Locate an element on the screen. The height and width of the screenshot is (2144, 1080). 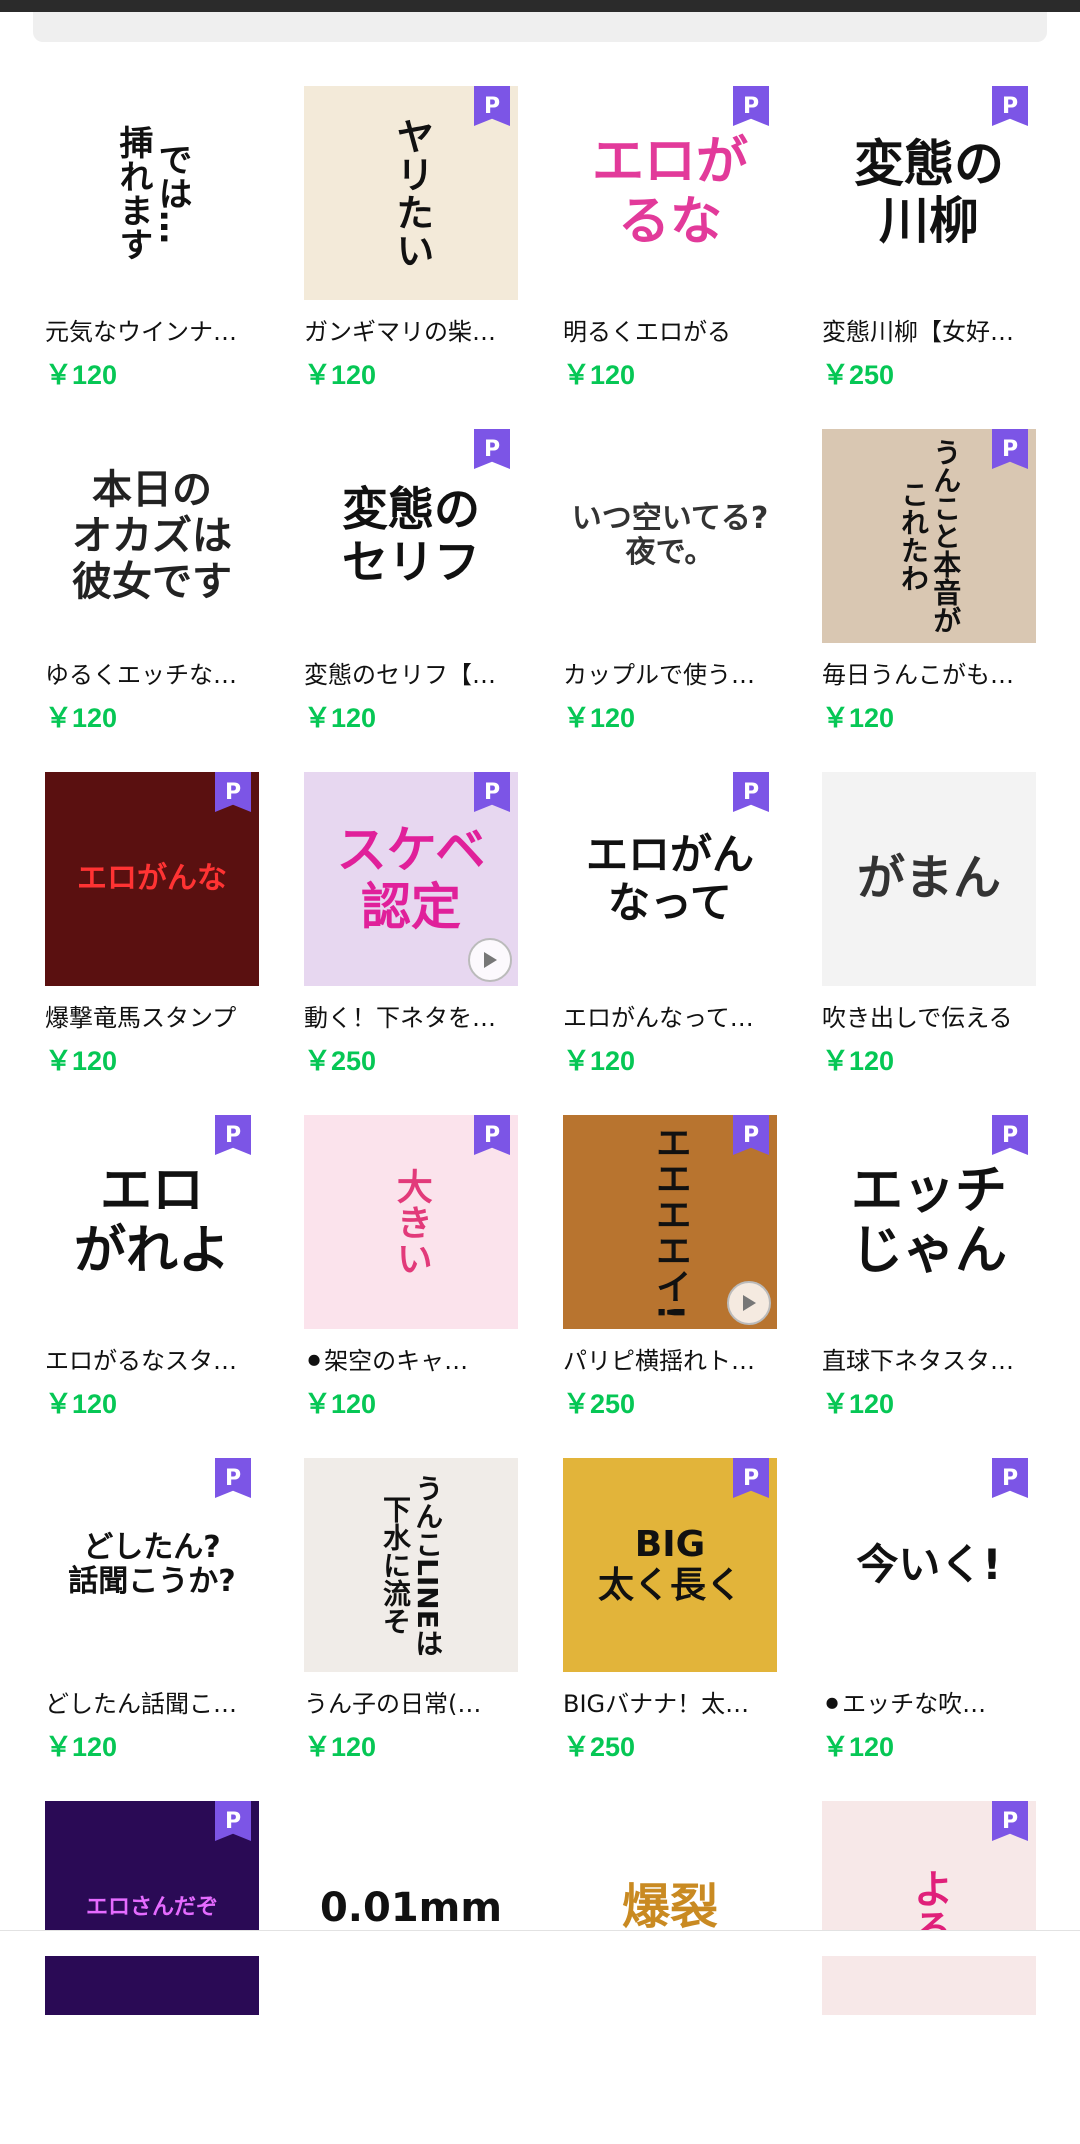
sticker-thumbnail: うんこと本音が これたわ P is located at coordinates (929, 536).